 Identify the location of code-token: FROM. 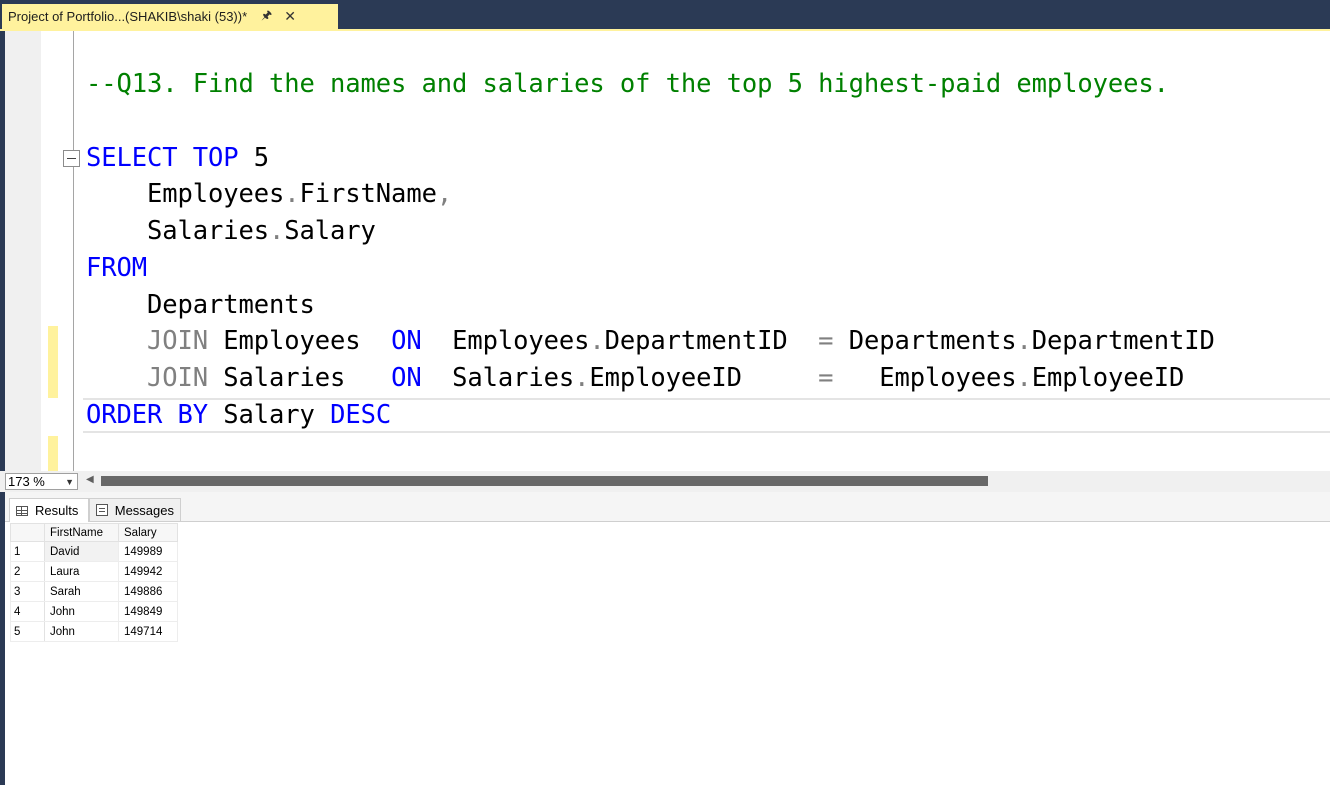
(117, 268).